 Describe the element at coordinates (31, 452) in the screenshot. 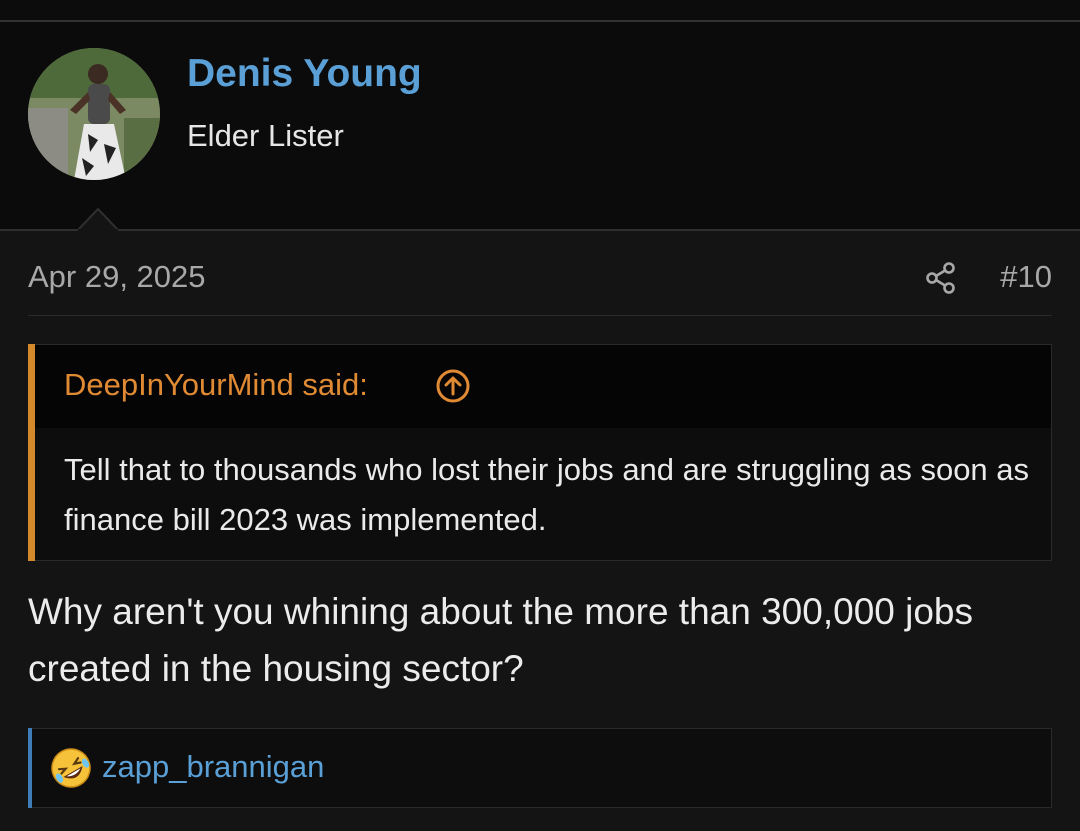

I see `quote-accent-bar` at that location.